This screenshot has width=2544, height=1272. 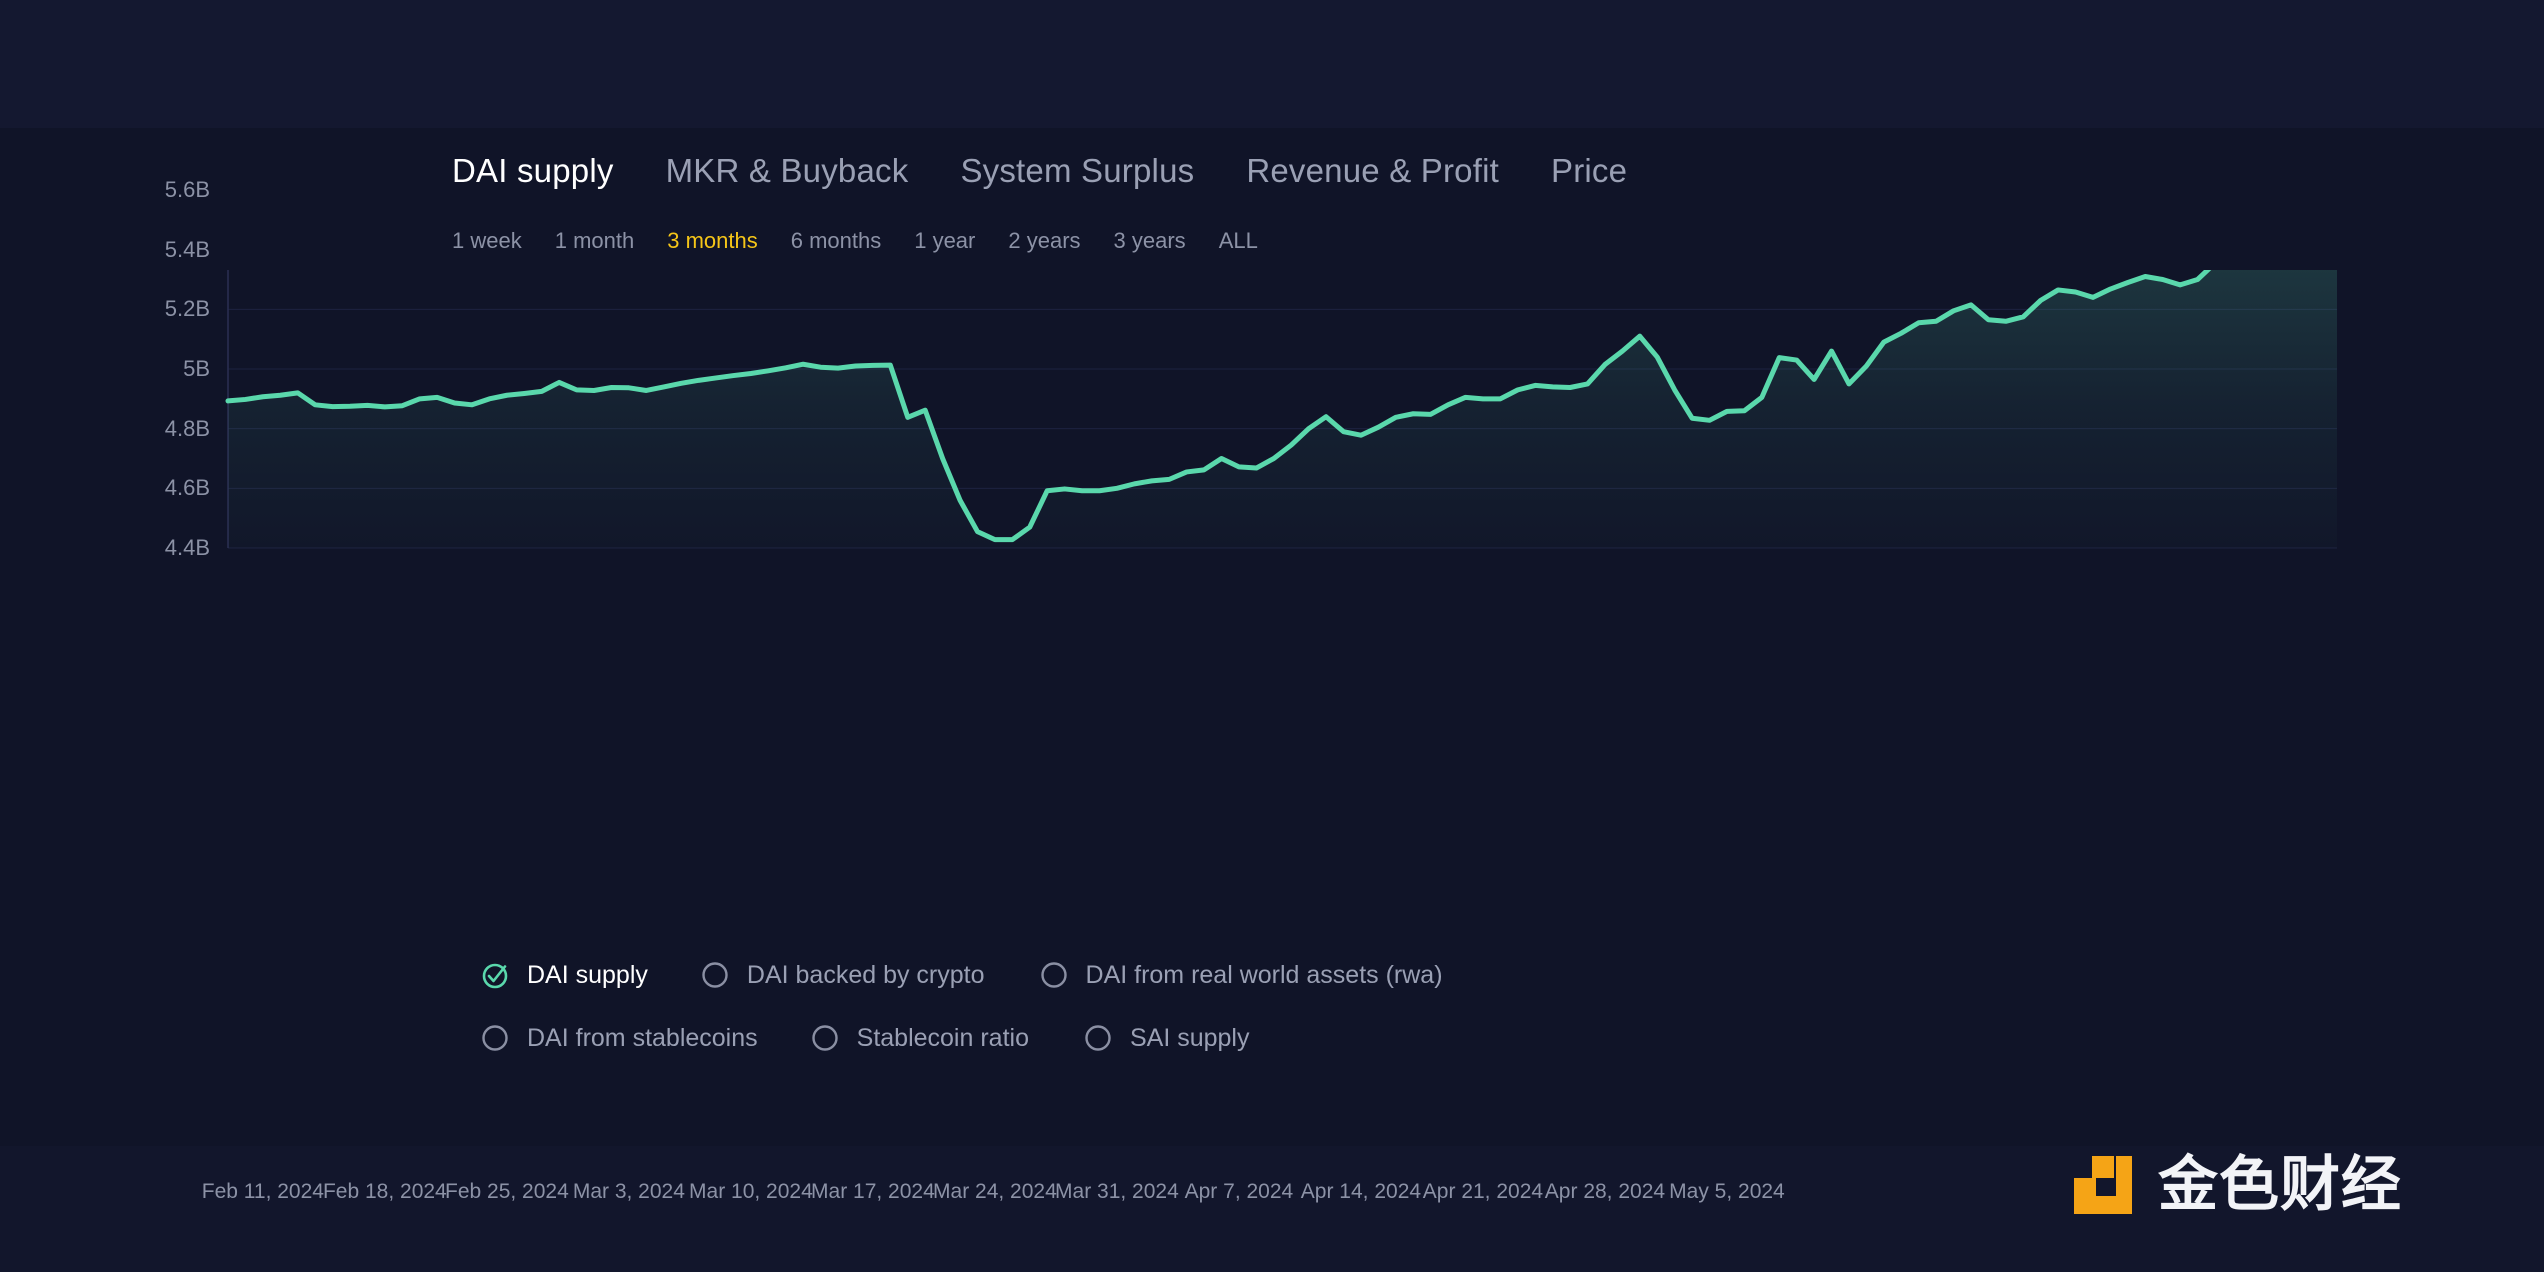 What do you see at coordinates (1589, 171) in the screenshot?
I see `tab-price: Price` at bounding box center [1589, 171].